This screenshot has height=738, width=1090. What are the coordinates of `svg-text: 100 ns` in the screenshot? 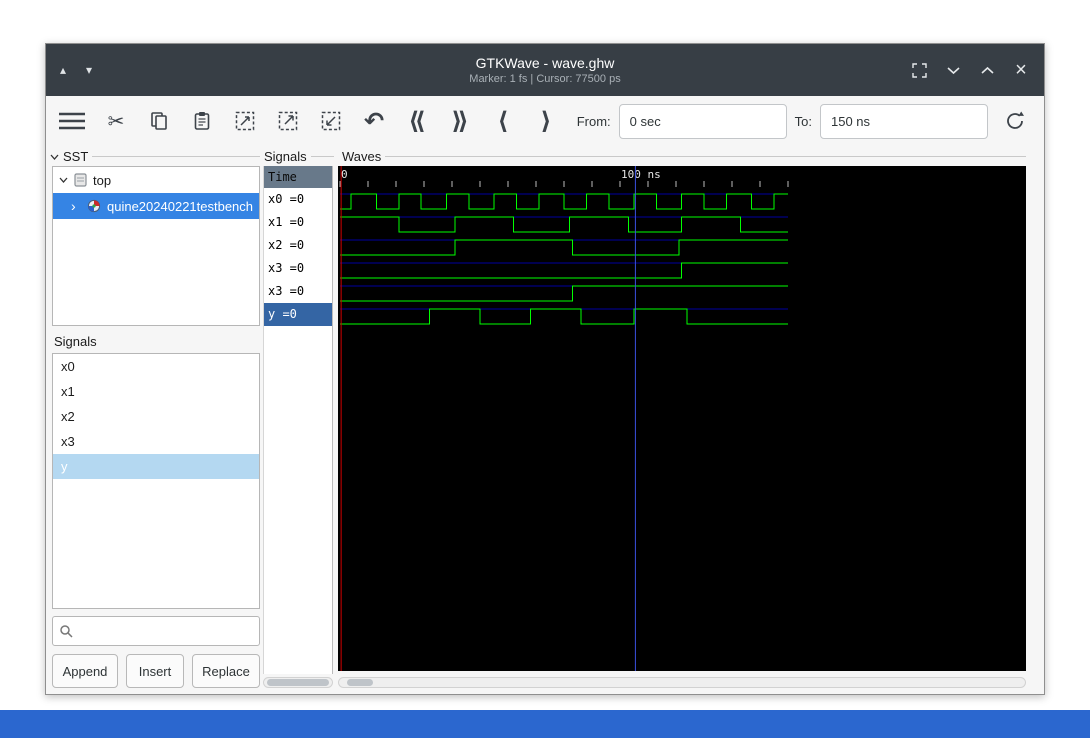 It's located at (641, 174).